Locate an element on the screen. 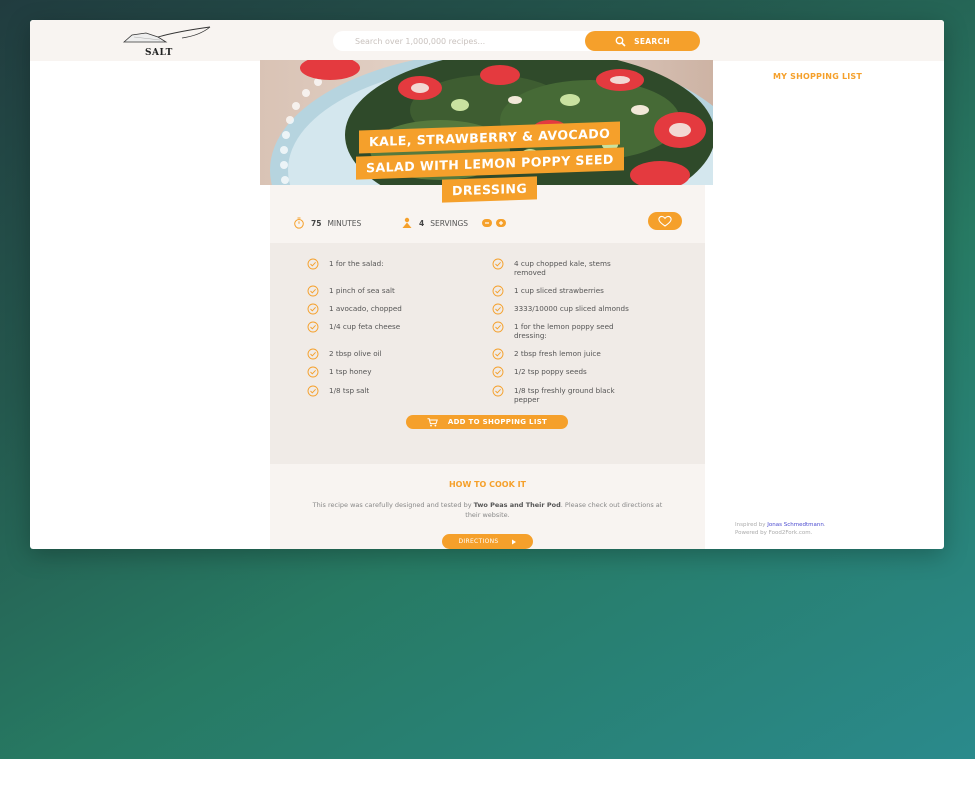 The height and width of the screenshot is (800, 975). ingredient-item: 3333/10000 cup sliced almonds is located at coordinates (562, 309).